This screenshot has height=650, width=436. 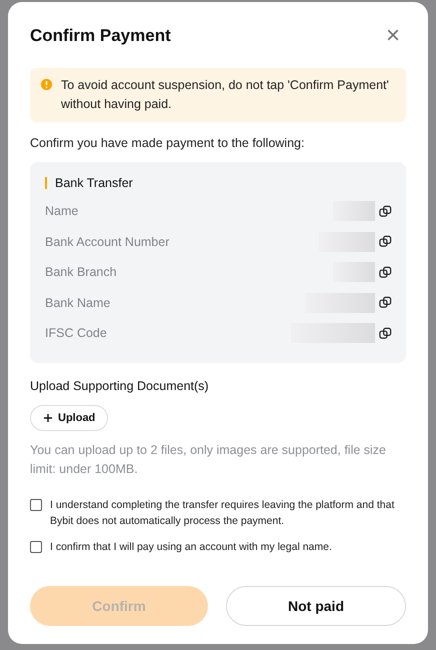 I want to click on agreement-text: I understand completing the transfer requires leaving the platform and that Bybit does not automatically process the payment., so click(x=223, y=513).